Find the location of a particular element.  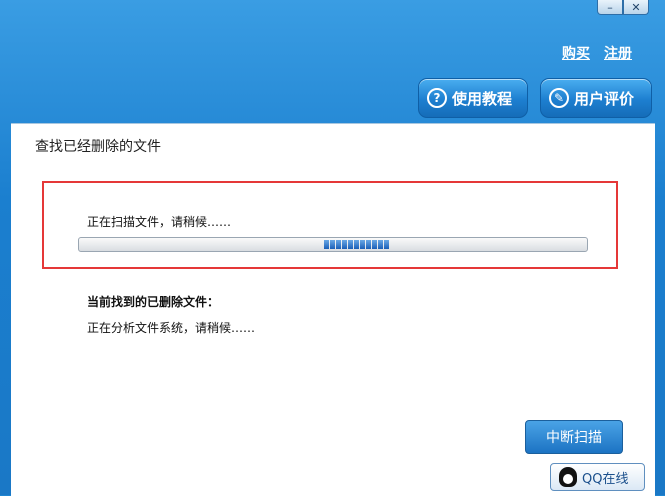

qq-online-button: QQ在线 is located at coordinates (597, 477).